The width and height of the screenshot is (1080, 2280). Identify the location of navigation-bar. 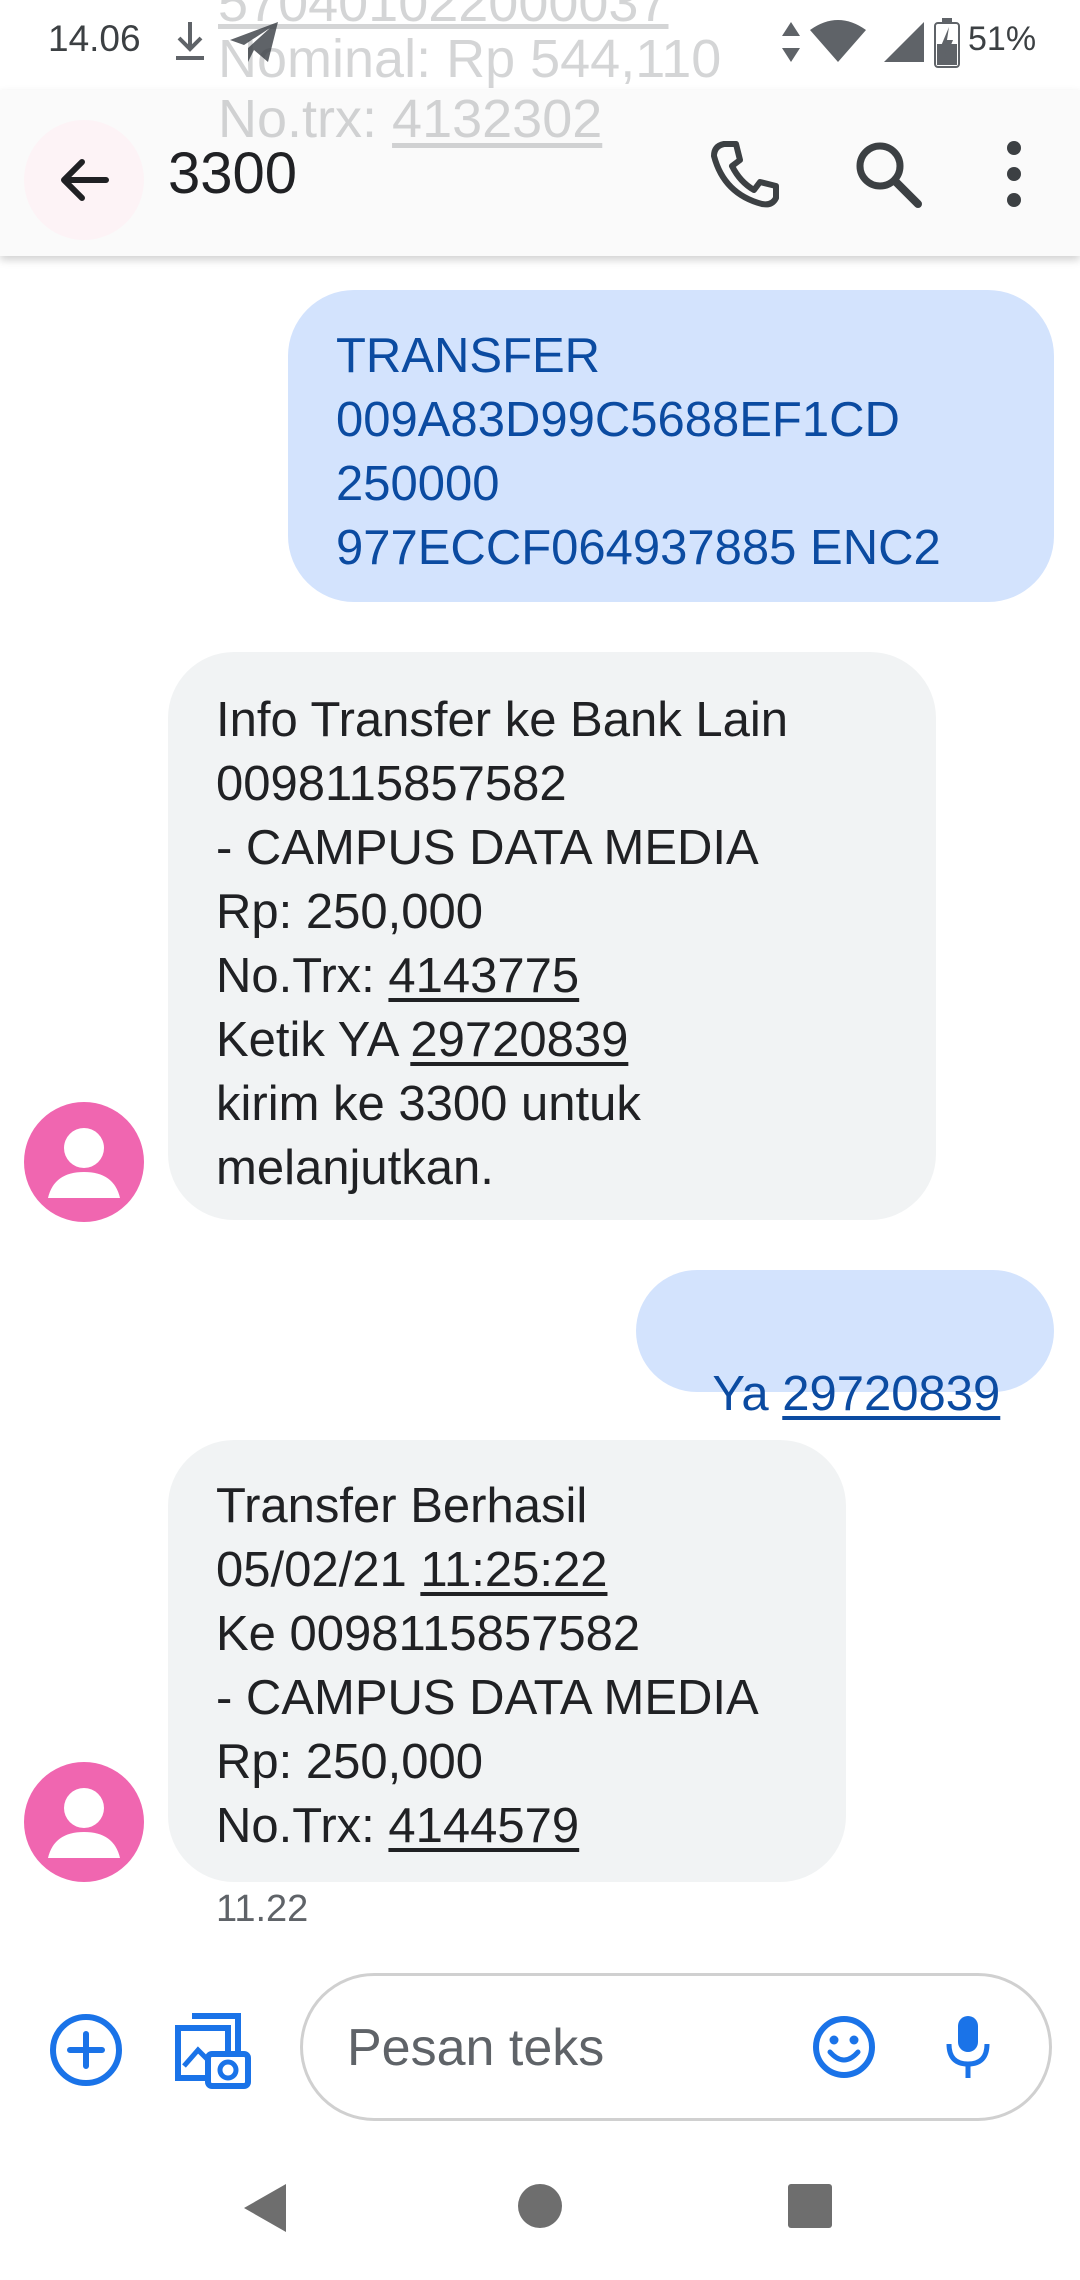
(540, 2210).